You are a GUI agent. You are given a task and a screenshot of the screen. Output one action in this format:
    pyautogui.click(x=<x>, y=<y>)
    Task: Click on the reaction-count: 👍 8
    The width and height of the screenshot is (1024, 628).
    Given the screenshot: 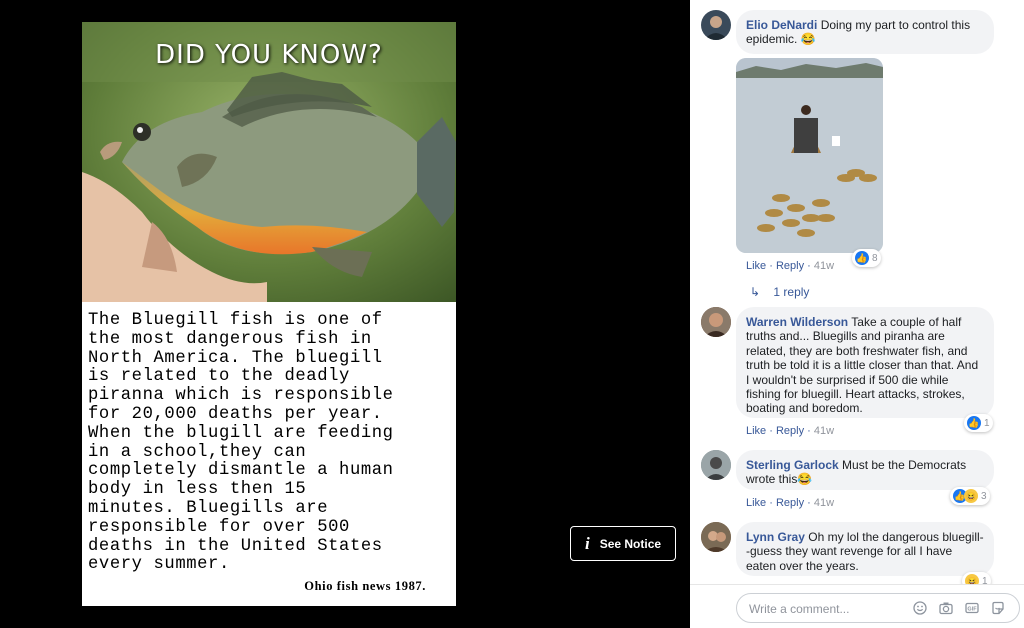 What is the action you would take?
    pyautogui.click(x=866, y=258)
    